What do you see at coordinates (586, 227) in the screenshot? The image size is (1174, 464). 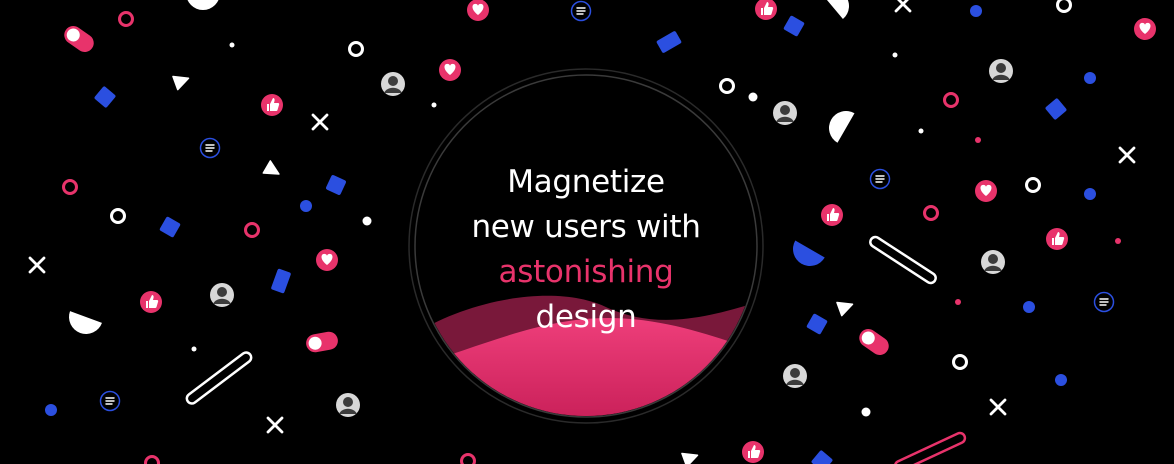 I see `headline-line-2: new users with` at bounding box center [586, 227].